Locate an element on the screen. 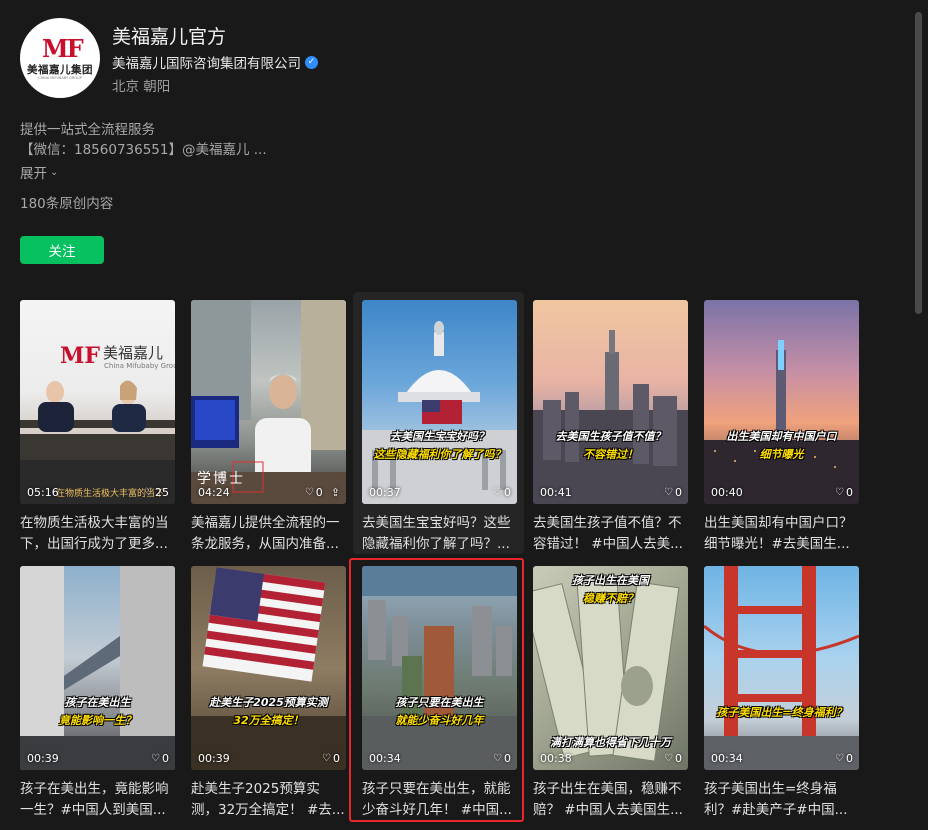  video-thumbnail: 学博士 04:24 ♡ 0 ⇪ is located at coordinates (268, 402).